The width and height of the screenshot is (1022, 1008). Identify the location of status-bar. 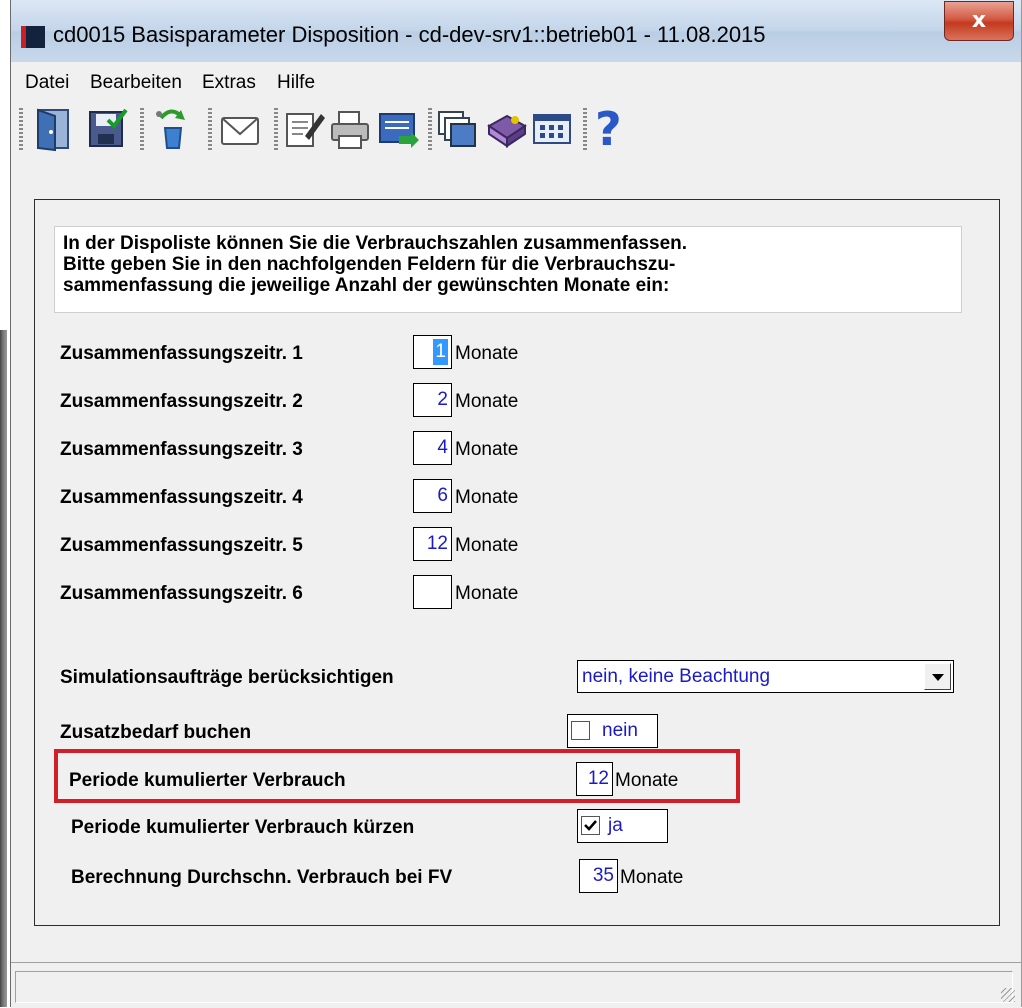
(516, 985).